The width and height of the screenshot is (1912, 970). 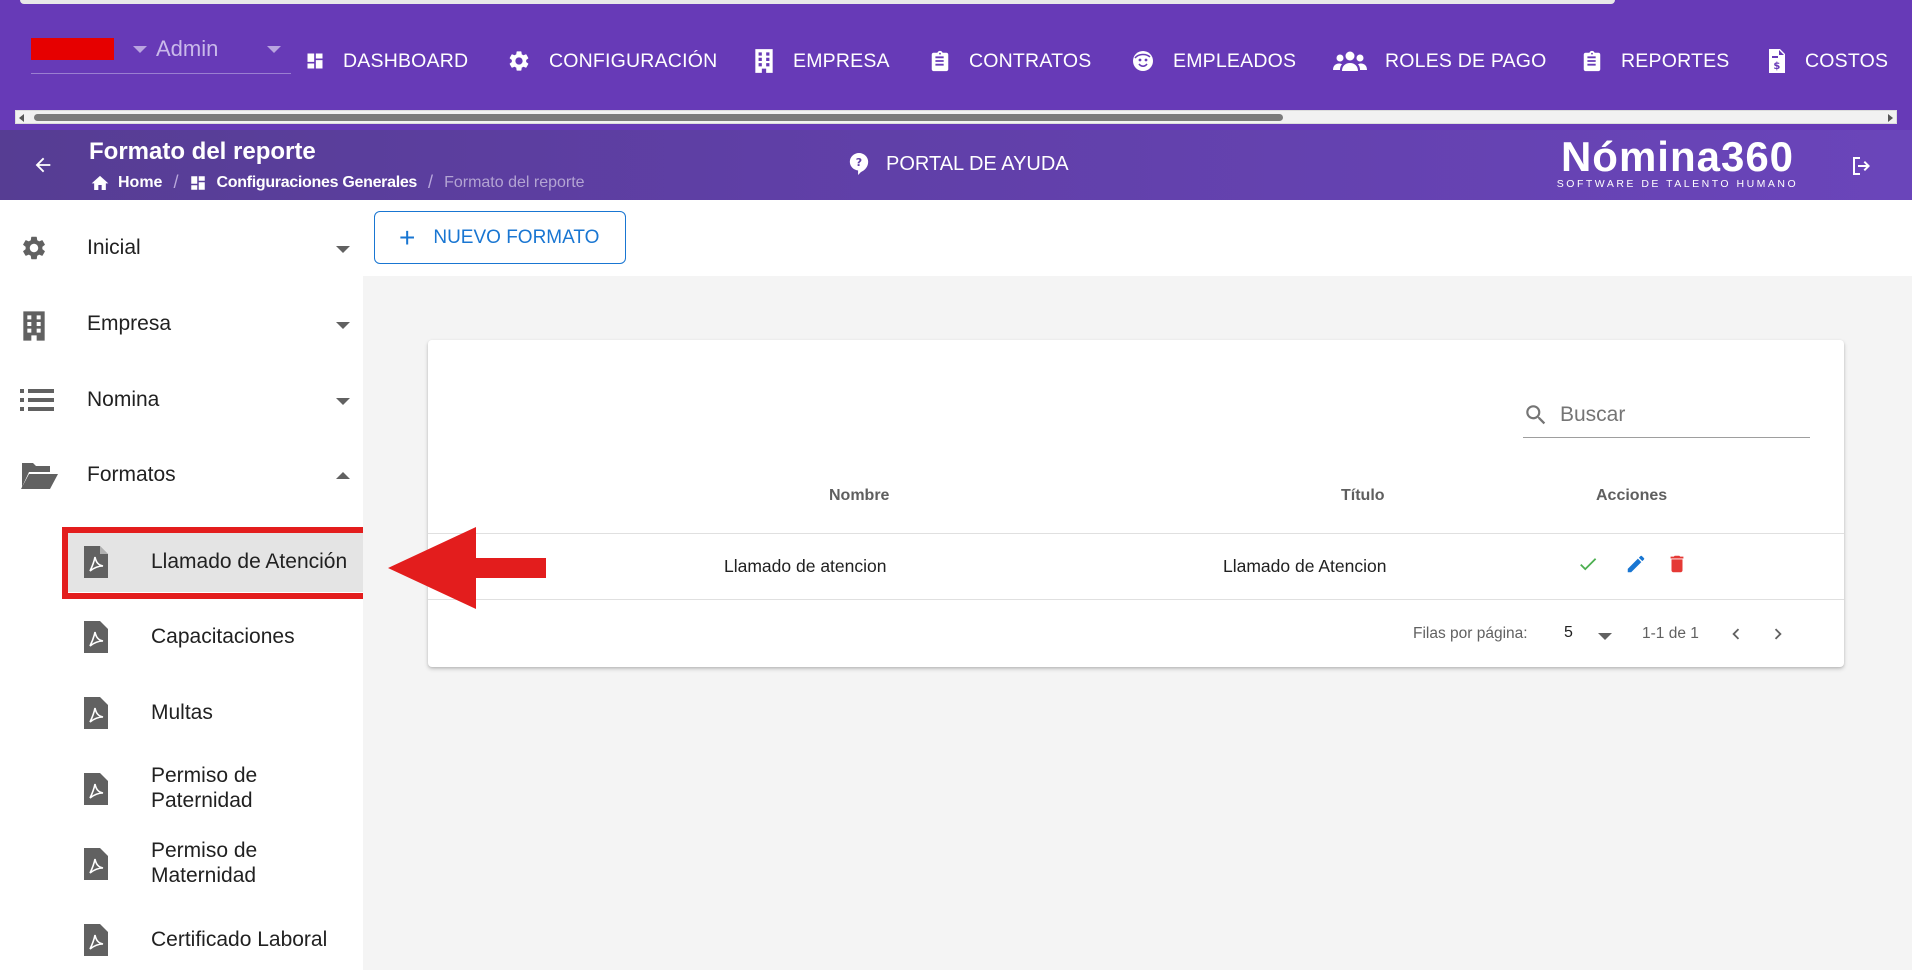 What do you see at coordinates (1675, 60) in the screenshot?
I see `nav-label: REPORTES` at bounding box center [1675, 60].